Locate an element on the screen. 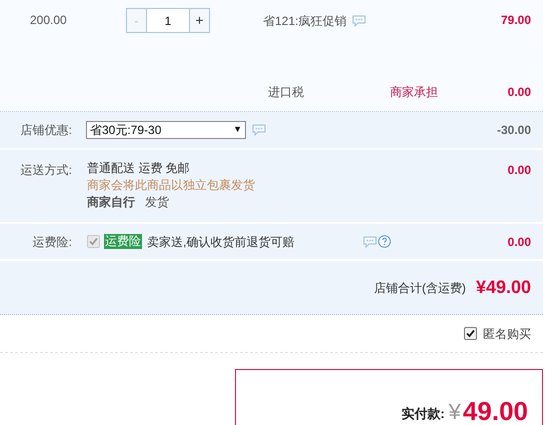 This screenshot has width=558, height=425. tax-amount: 0.00 is located at coordinates (519, 92).